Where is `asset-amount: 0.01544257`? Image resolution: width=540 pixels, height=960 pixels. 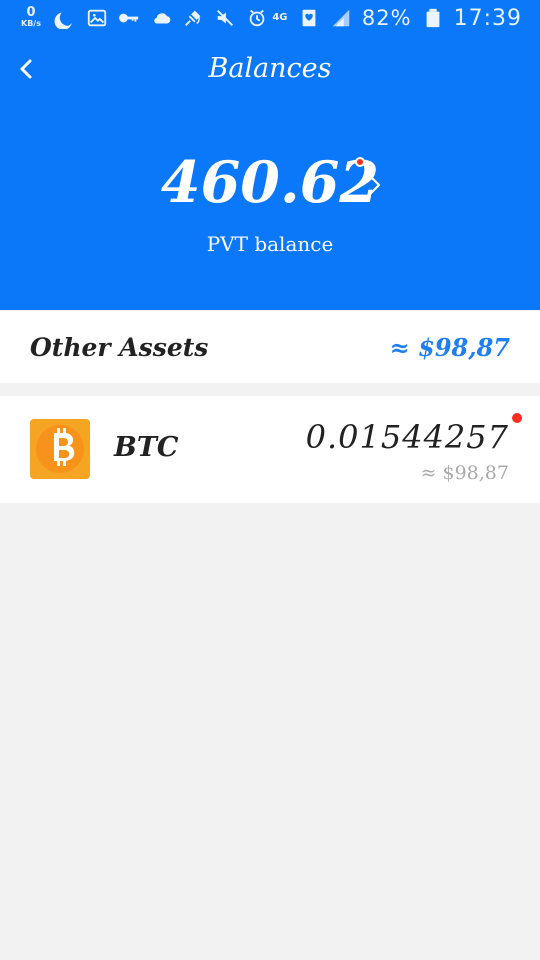 asset-amount: 0.01544257 is located at coordinates (407, 437).